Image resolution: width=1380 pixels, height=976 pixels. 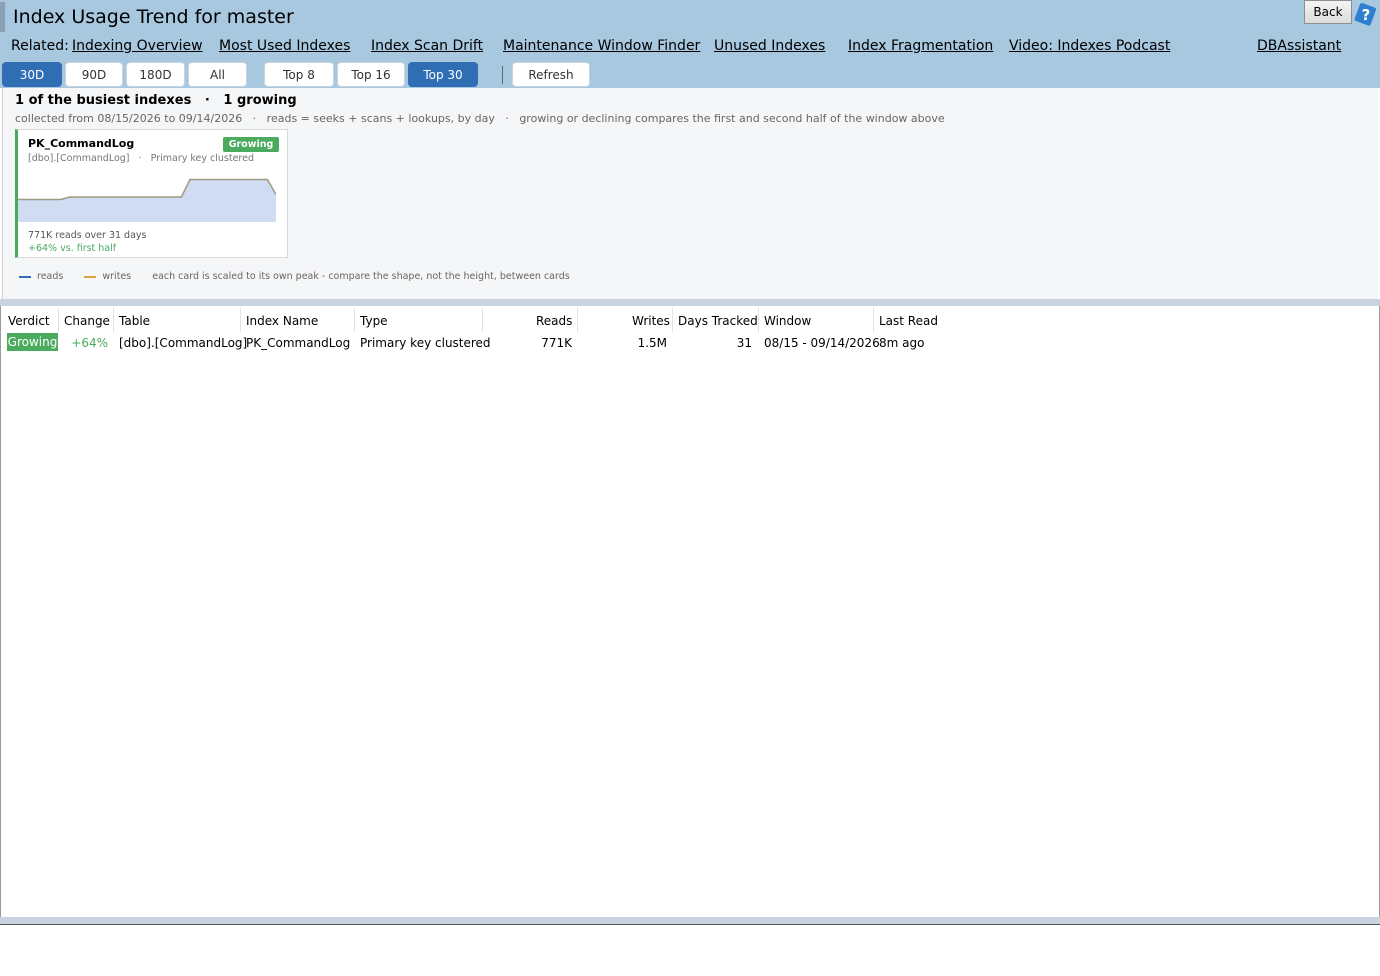 What do you see at coordinates (90, 276) in the screenshot?
I see `writes-swatch` at bounding box center [90, 276].